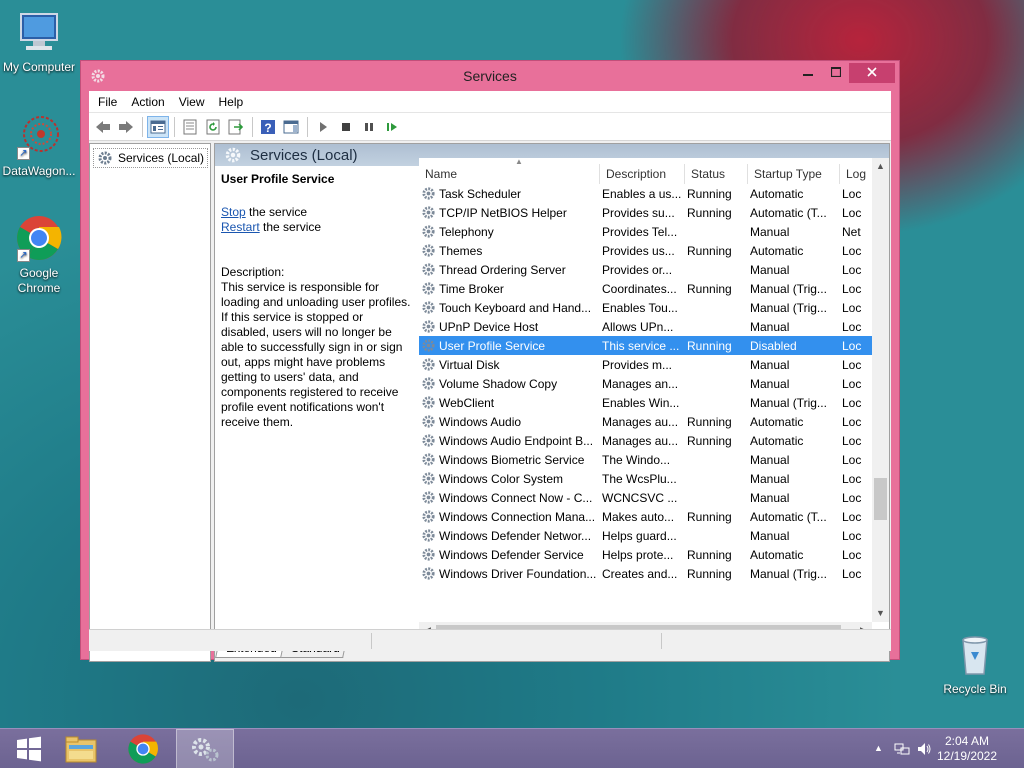 The height and width of the screenshot is (768, 1024). What do you see at coordinates (39, 255) in the screenshot?
I see `desktop-icon-chrome: ↗ Google Chrome` at bounding box center [39, 255].